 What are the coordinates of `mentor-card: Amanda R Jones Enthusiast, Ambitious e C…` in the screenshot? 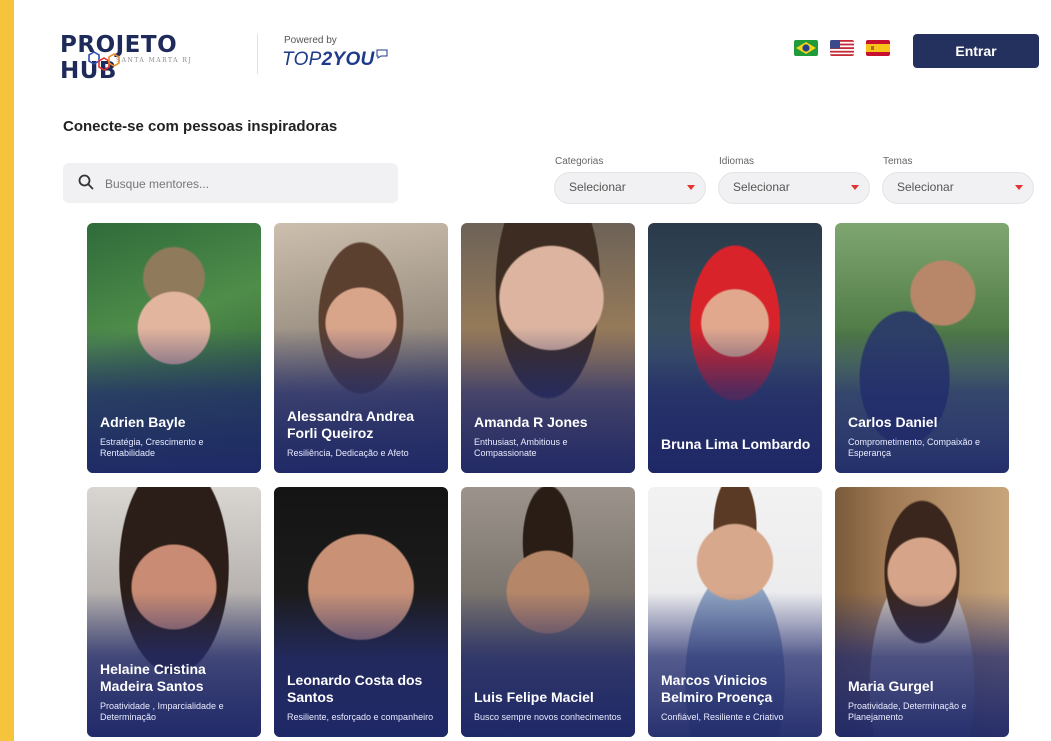 It's located at (548, 348).